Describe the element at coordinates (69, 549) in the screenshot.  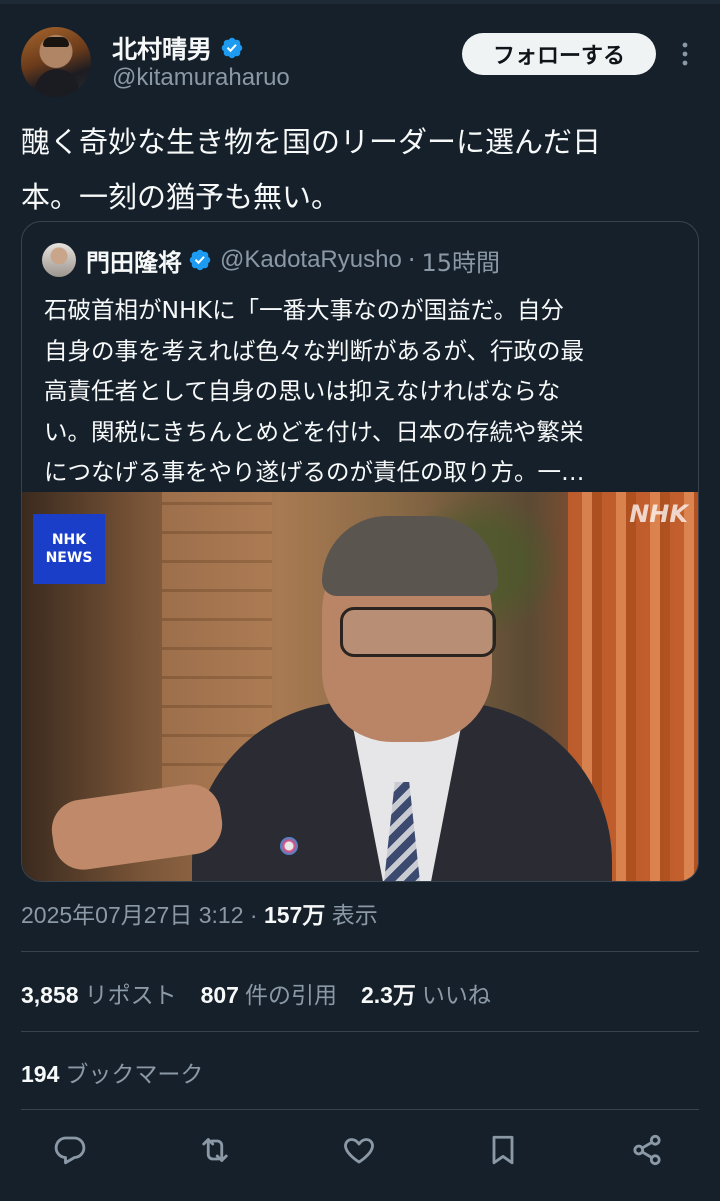
I see `nhk-news-logo: NHK NEWS` at that location.